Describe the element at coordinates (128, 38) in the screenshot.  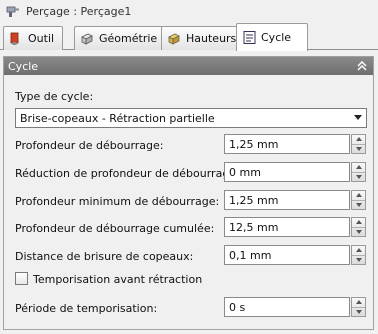
I see `tab-label: Géométrie` at that location.